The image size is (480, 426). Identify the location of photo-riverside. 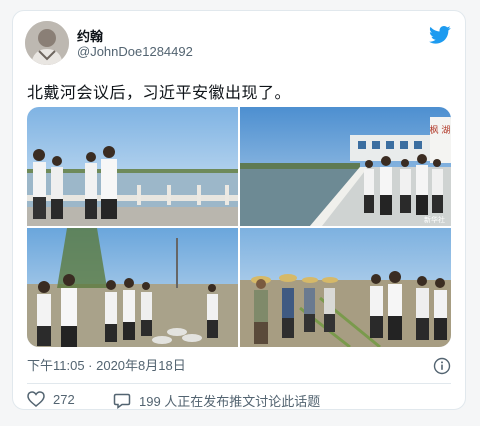
(132, 166).